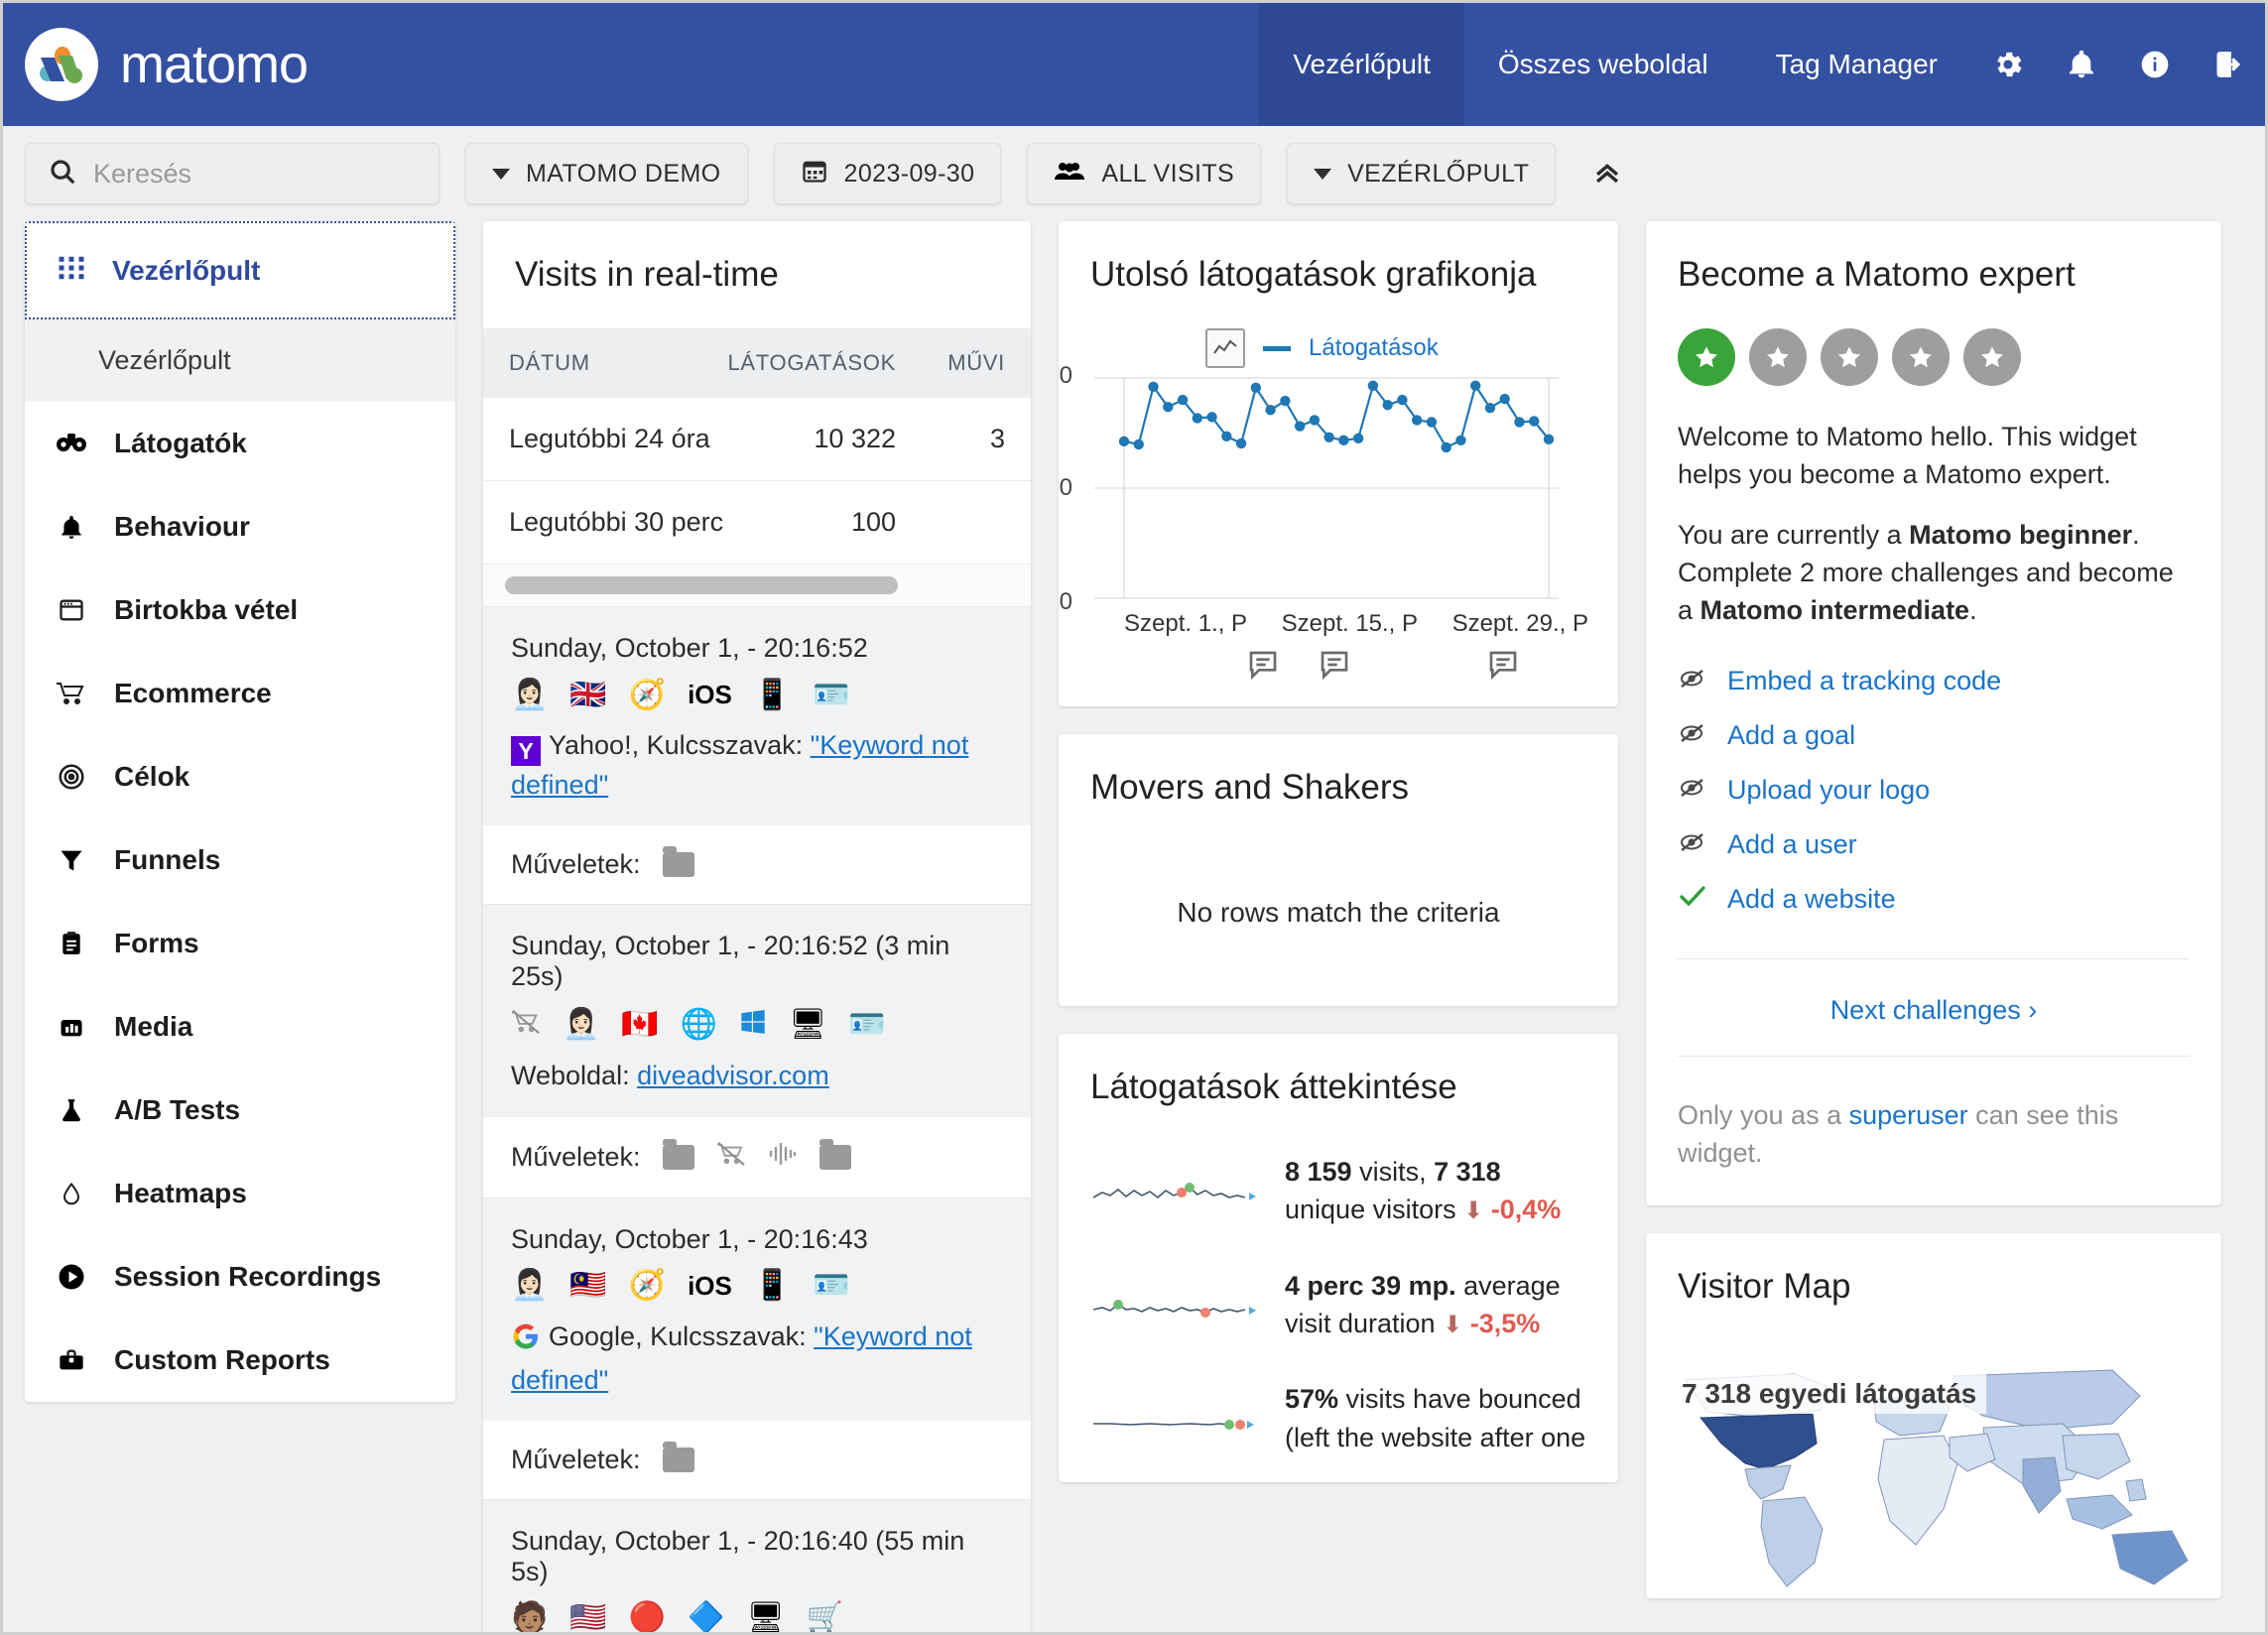 The image size is (2268, 1635). Describe the element at coordinates (783, 1157) in the screenshot. I see `waveform-icon` at that location.